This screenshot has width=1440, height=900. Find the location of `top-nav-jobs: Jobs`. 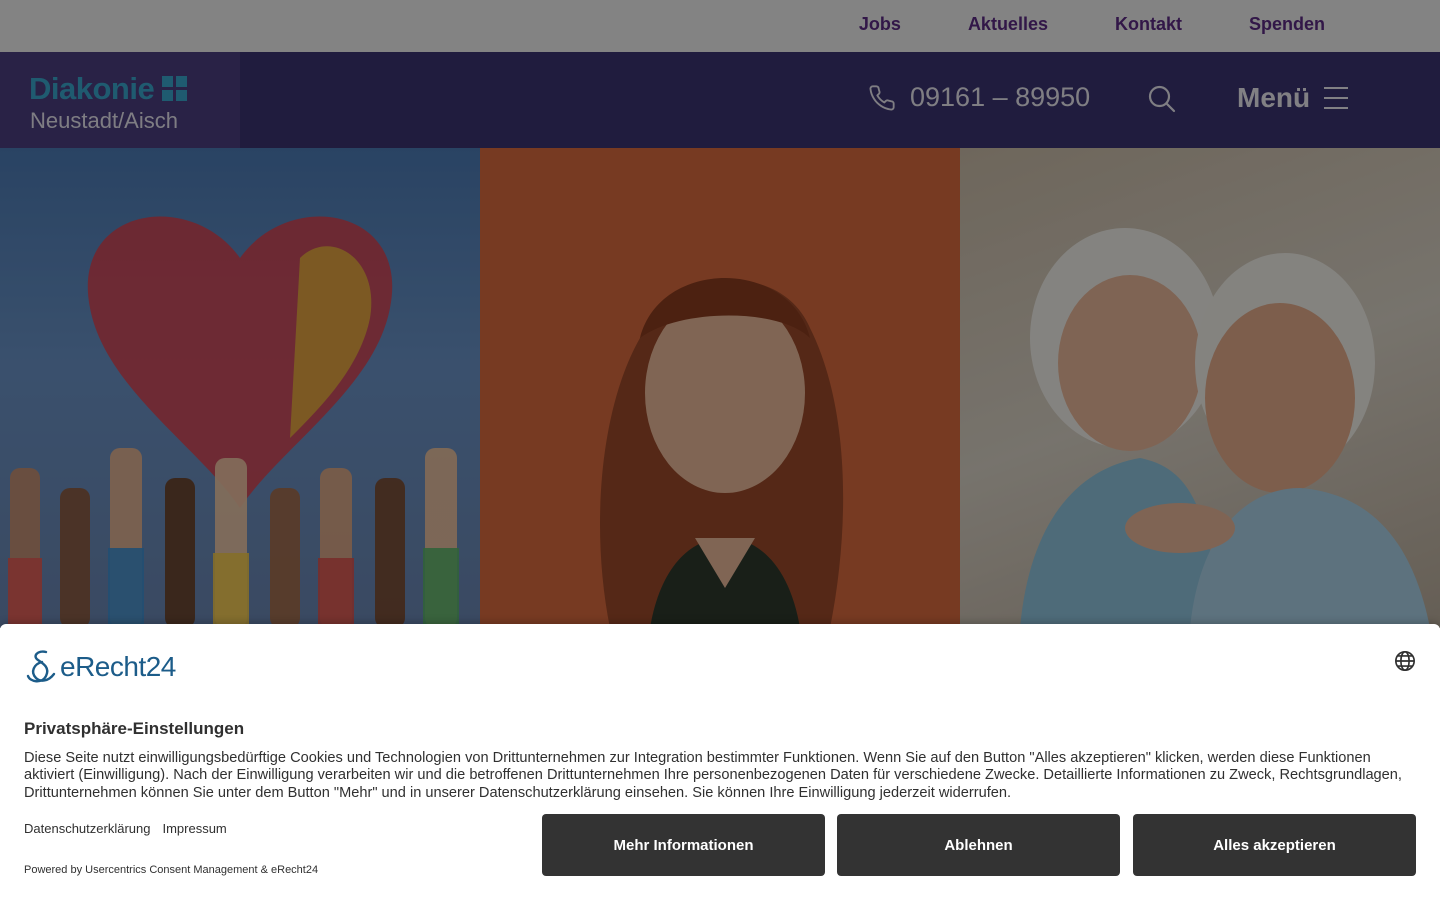

top-nav-jobs: Jobs is located at coordinates (880, 24).